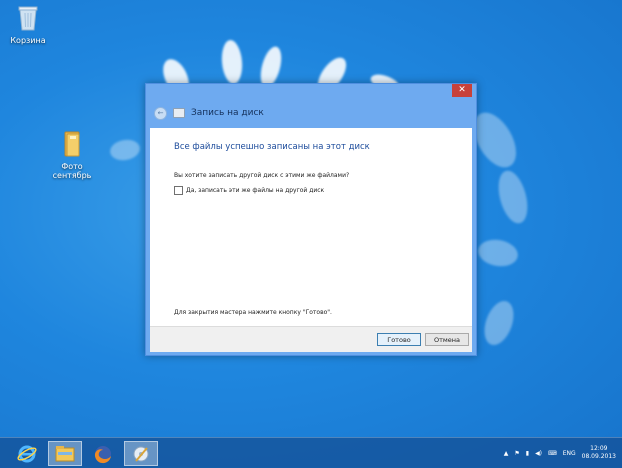 The height and width of the screenshot is (468, 622). I want to click on network-signal-icon: ▮, so click(527, 453).